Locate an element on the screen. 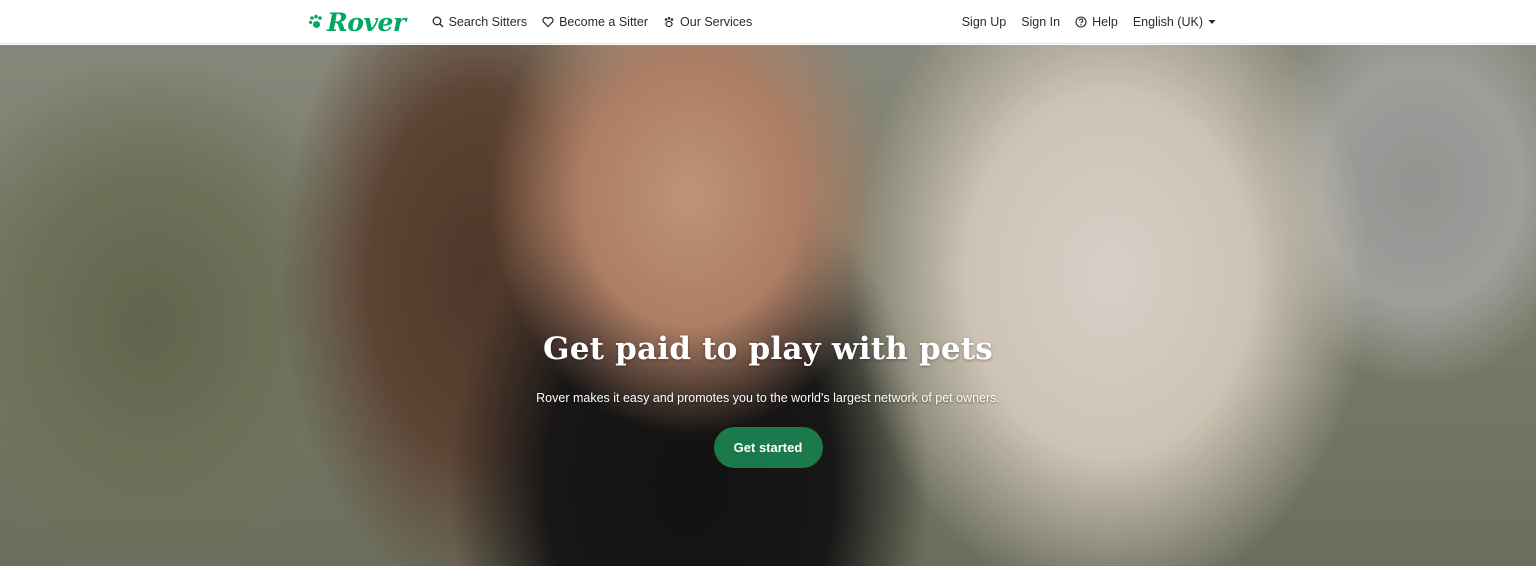 Image resolution: width=1536 pixels, height=566 pixels. nav-our-services: Our Services is located at coordinates (707, 22).